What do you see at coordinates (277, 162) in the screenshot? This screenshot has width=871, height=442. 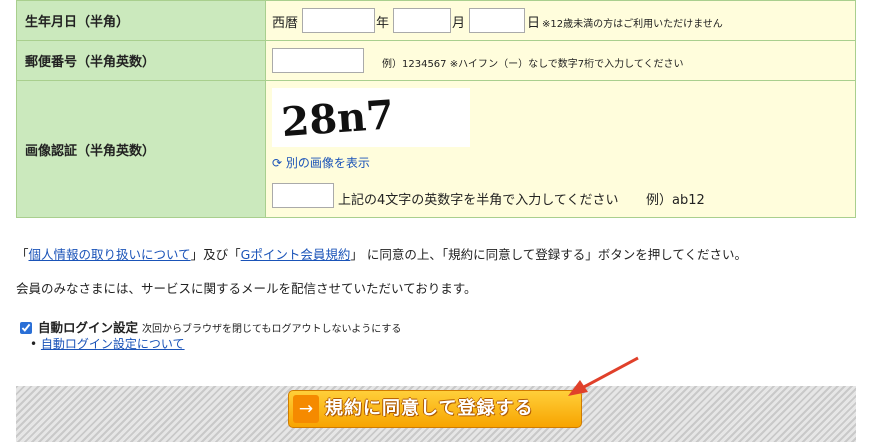 I see `refresh-icon: ⟳` at bounding box center [277, 162].